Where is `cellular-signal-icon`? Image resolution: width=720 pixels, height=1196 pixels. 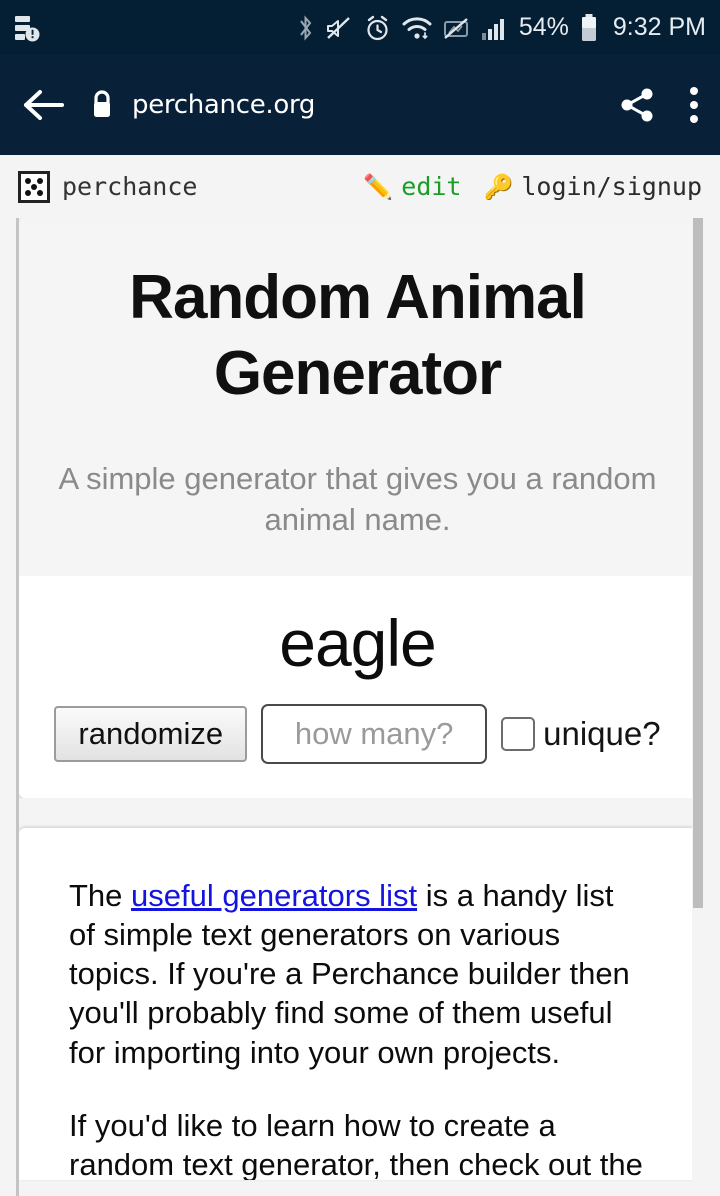 cellular-signal-icon is located at coordinates (494, 28).